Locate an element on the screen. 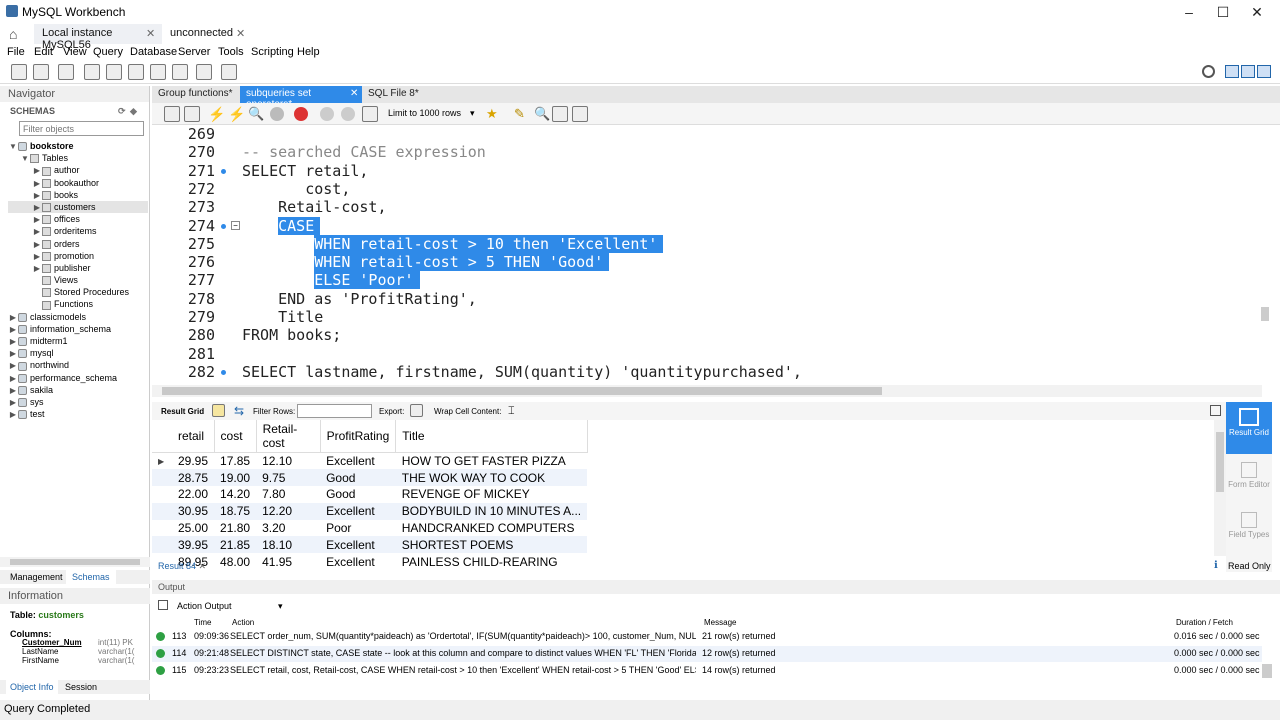 The height and width of the screenshot is (720, 1280). tree-item-table: ▶ orderitems is located at coordinates (78, 231).